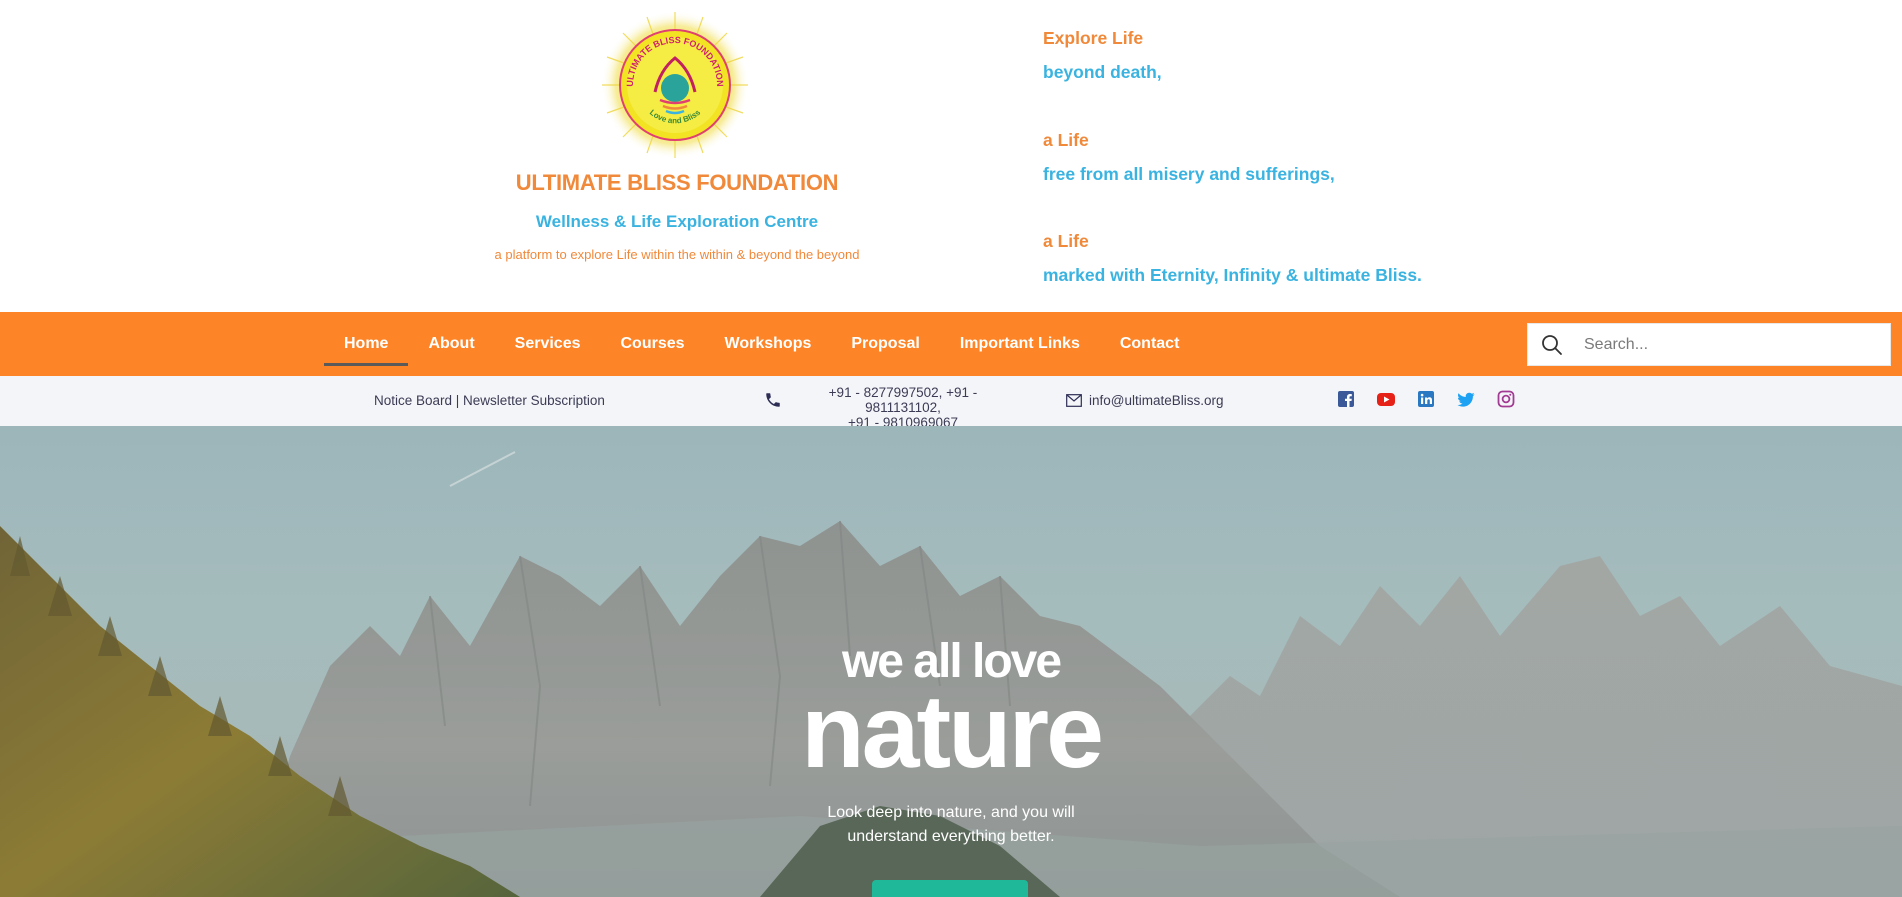  Describe the element at coordinates (950, 888) in the screenshot. I see `hero-cta-button` at that location.